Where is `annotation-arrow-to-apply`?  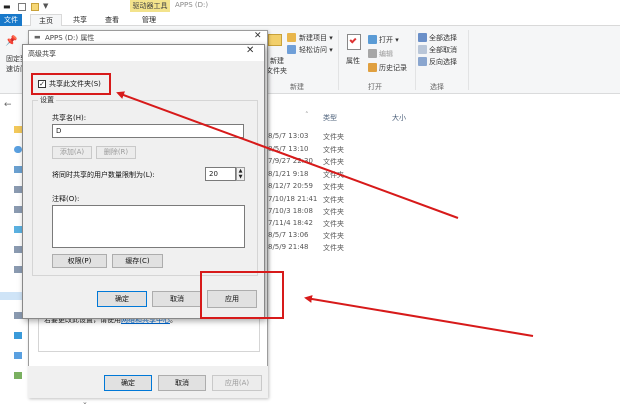
annotation-arrow-to-apply is located at coordinates (419, 316).